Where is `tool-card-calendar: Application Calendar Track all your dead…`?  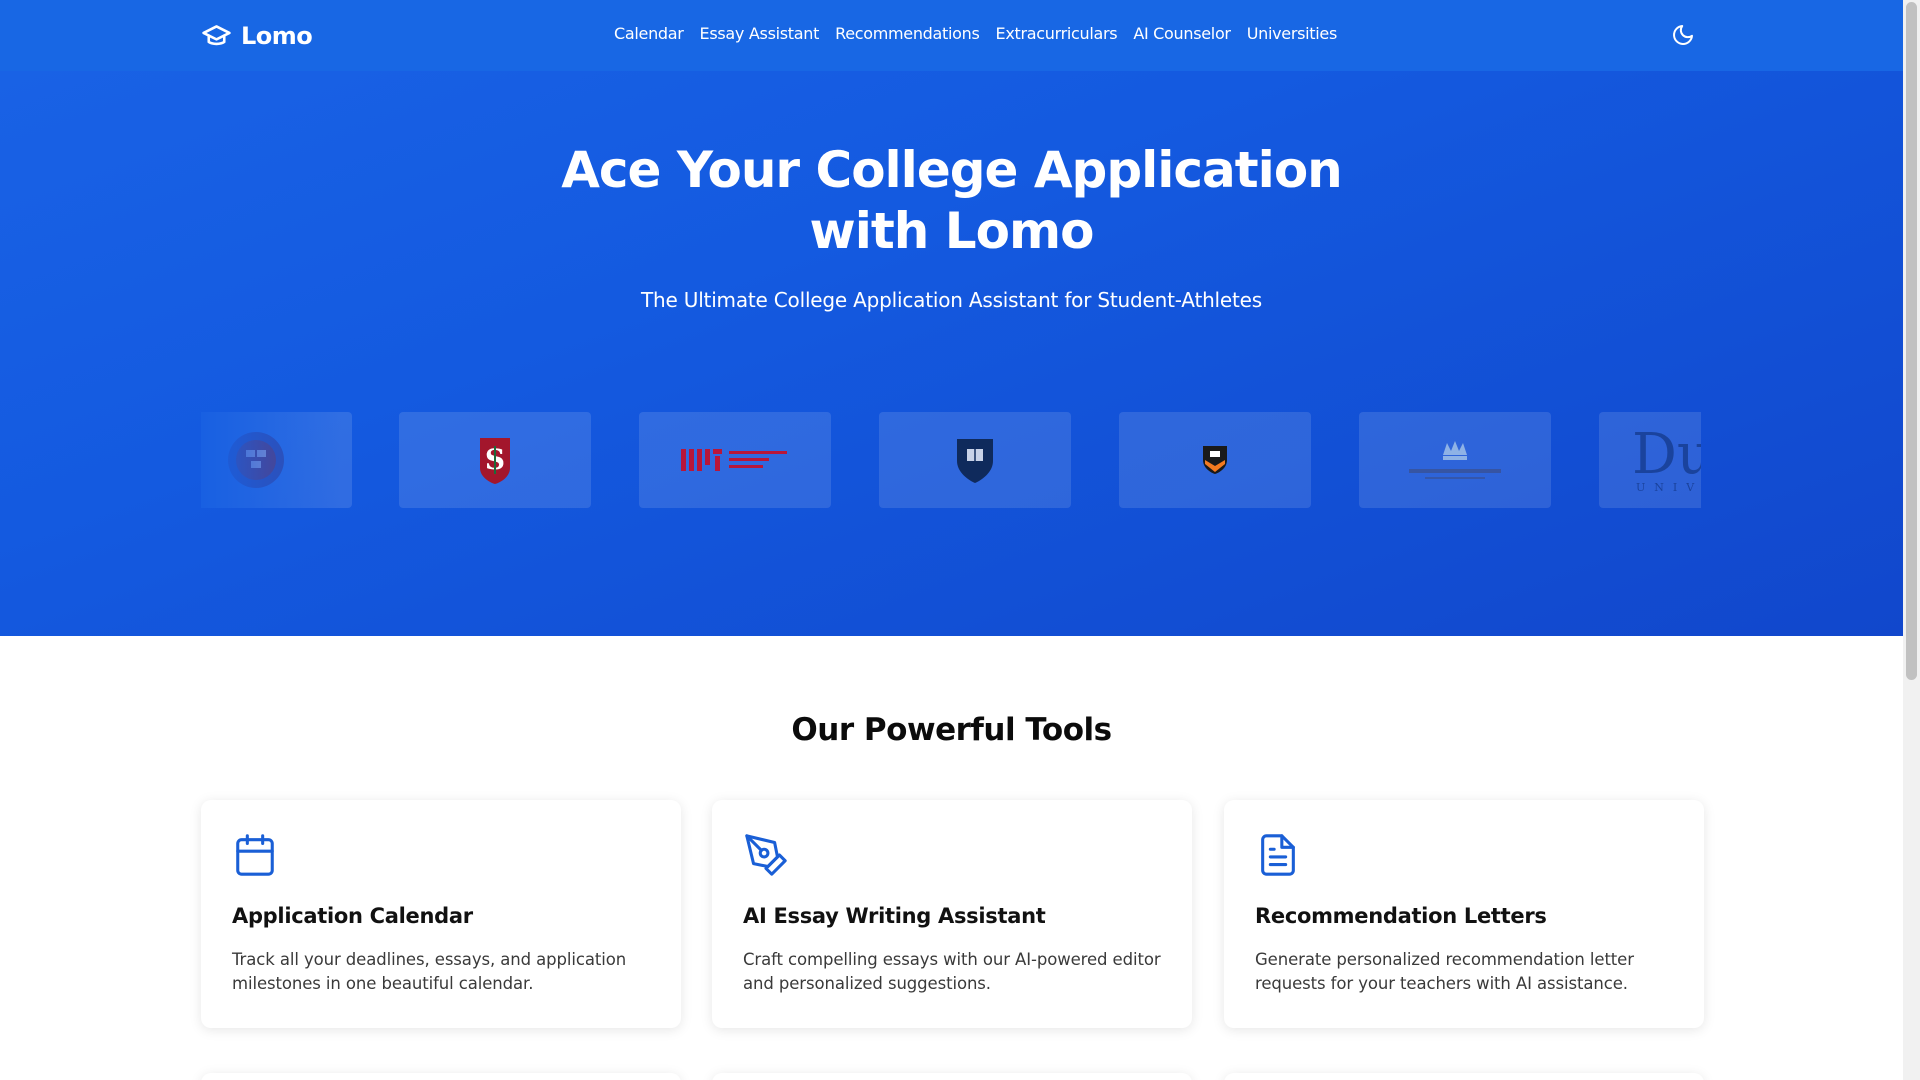
tool-card-calendar: Application Calendar Track all your dead… is located at coordinates (441, 914).